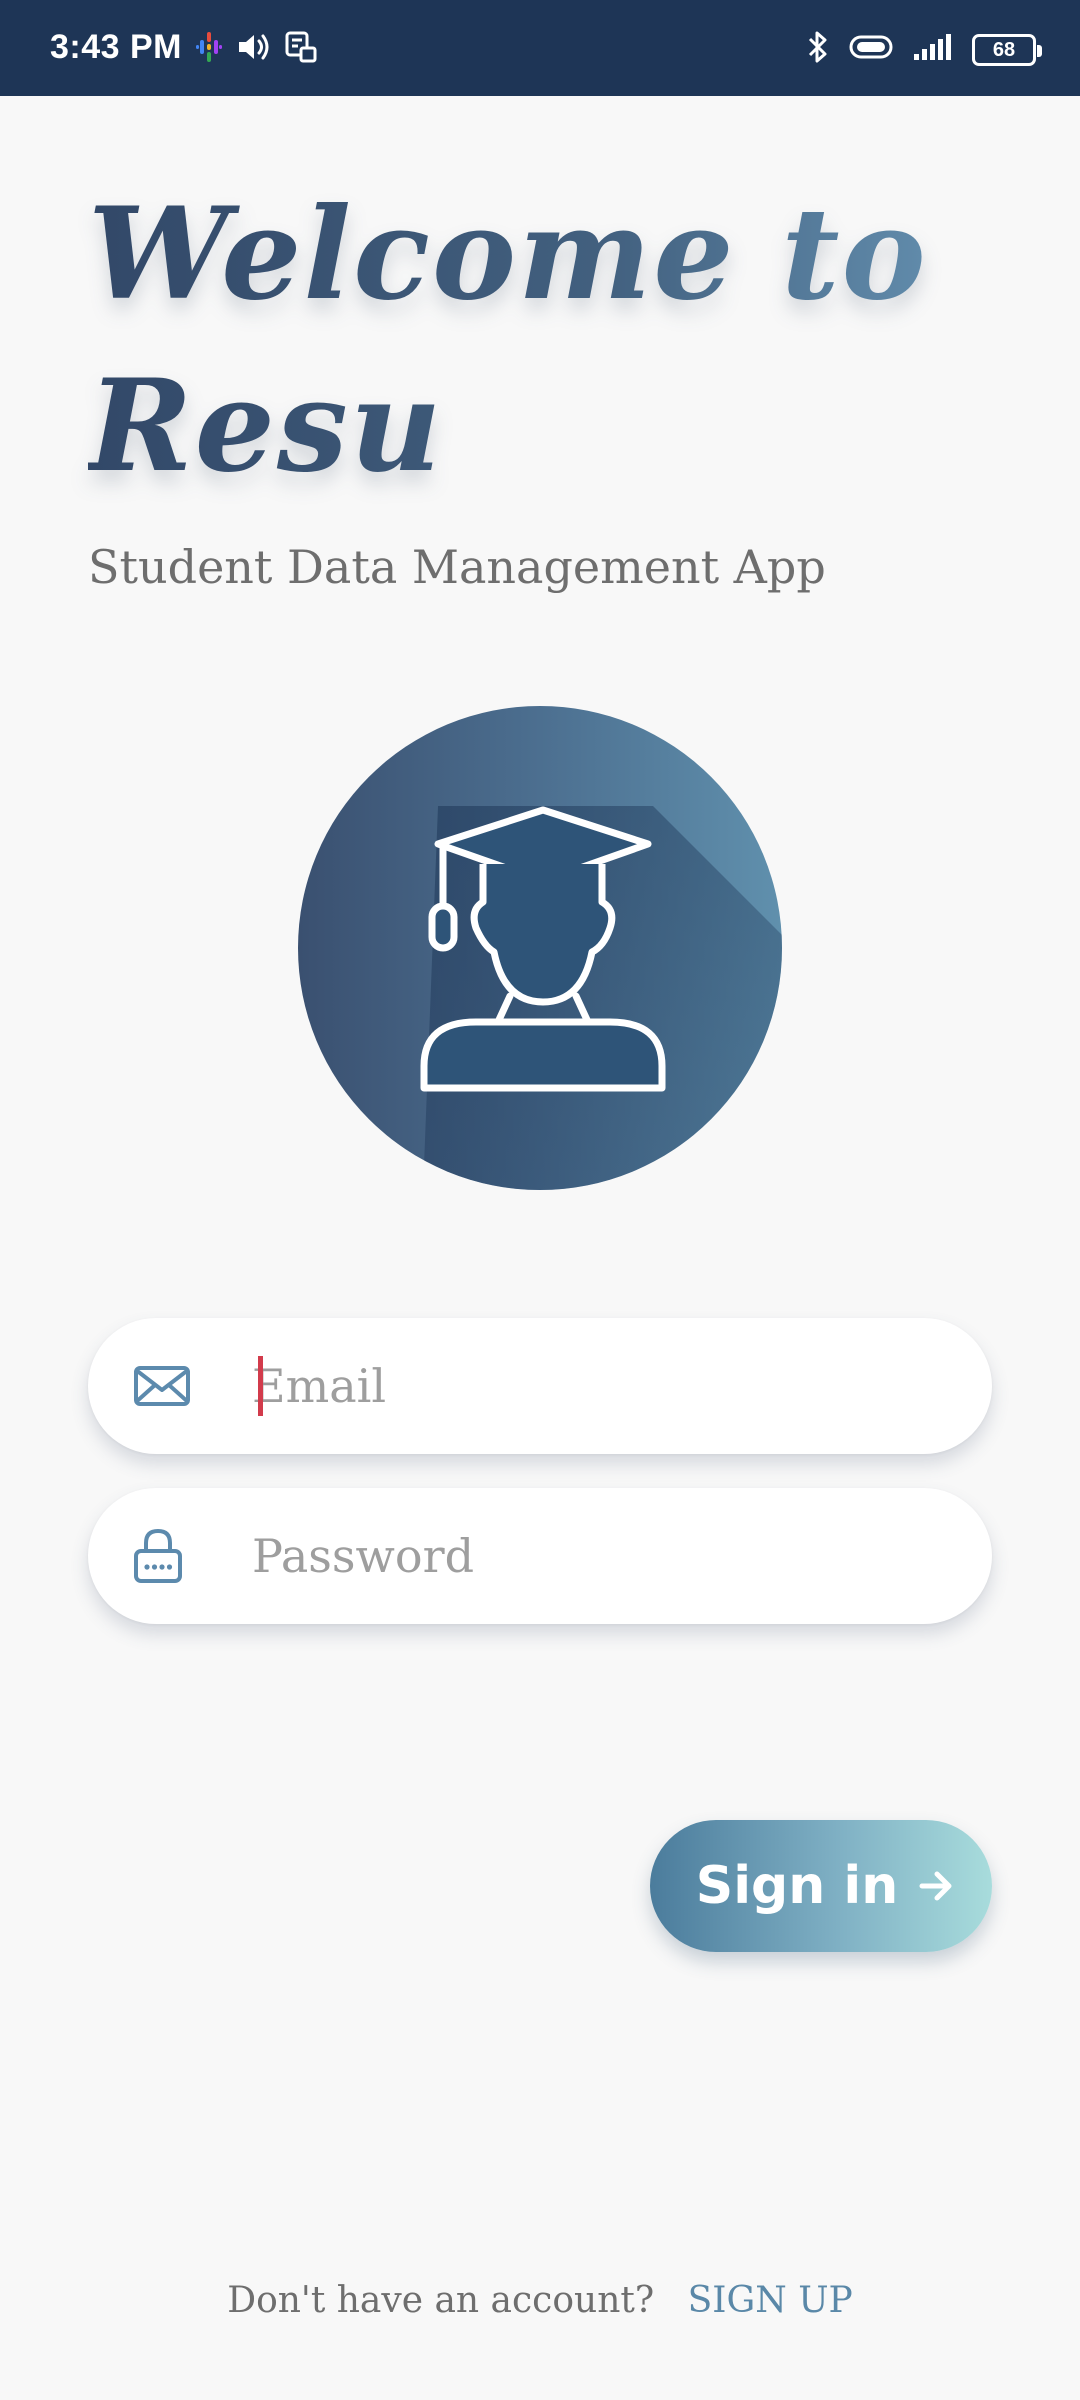 The width and height of the screenshot is (1080, 2400). Describe the element at coordinates (558, 340) in the screenshot. I see `page-title: Welcome to Resu` at that location.